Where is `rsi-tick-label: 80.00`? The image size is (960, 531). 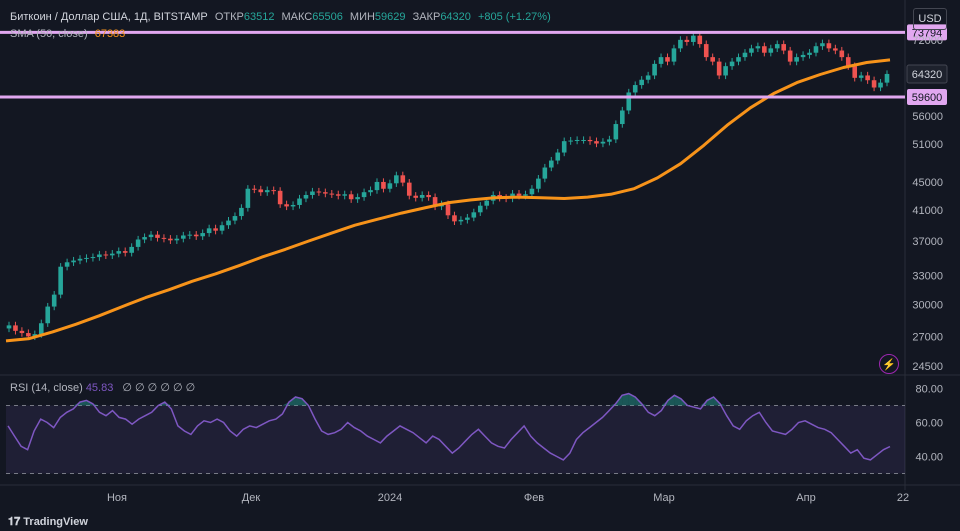 rsi-tick-label: 80.00 is located at coordinates (929, 390).